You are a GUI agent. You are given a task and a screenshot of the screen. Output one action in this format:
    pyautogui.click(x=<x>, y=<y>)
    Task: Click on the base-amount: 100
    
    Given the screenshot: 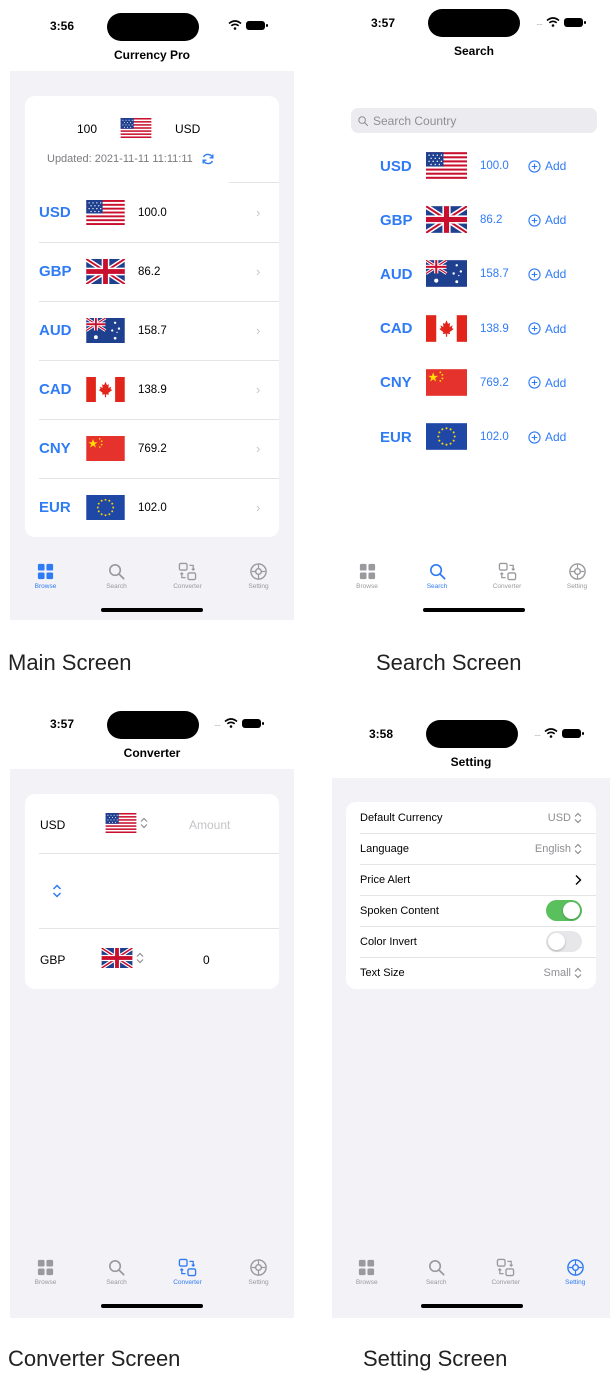 What is the action you would take?
    pyautogui.click(x=87, y=129)
    